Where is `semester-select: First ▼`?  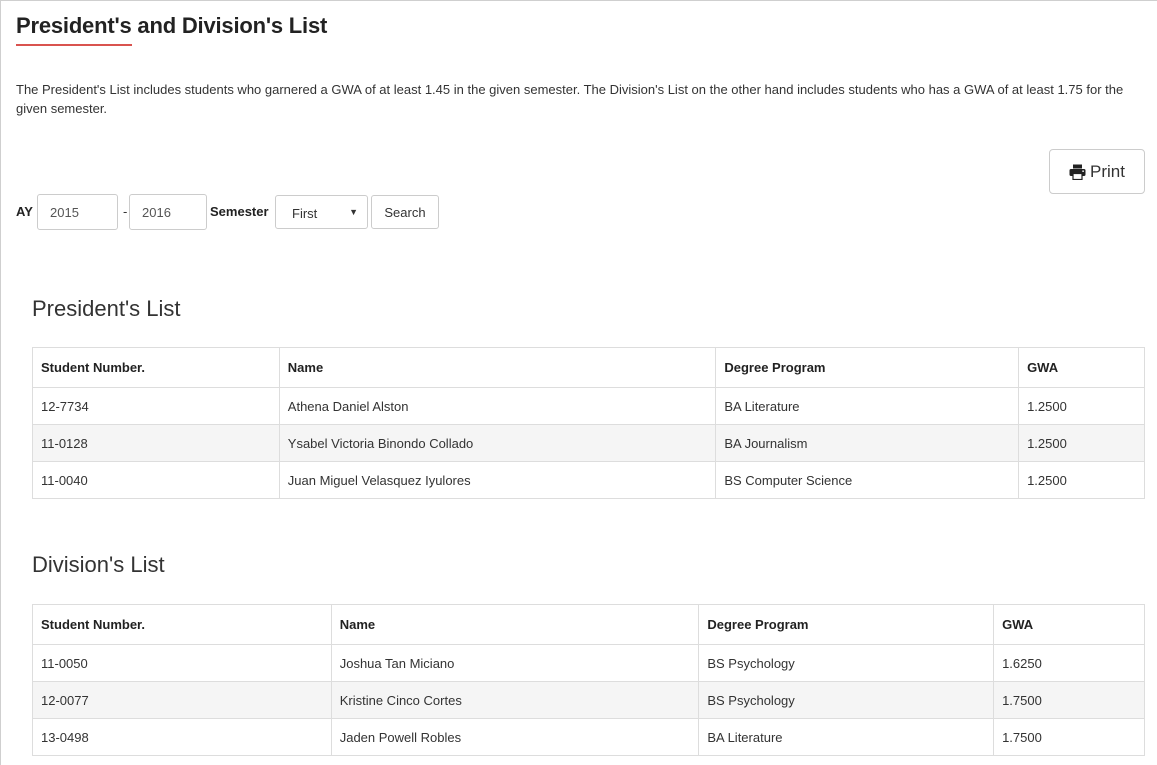 semester-select: First ▼ is located at coordinates (321, 212).